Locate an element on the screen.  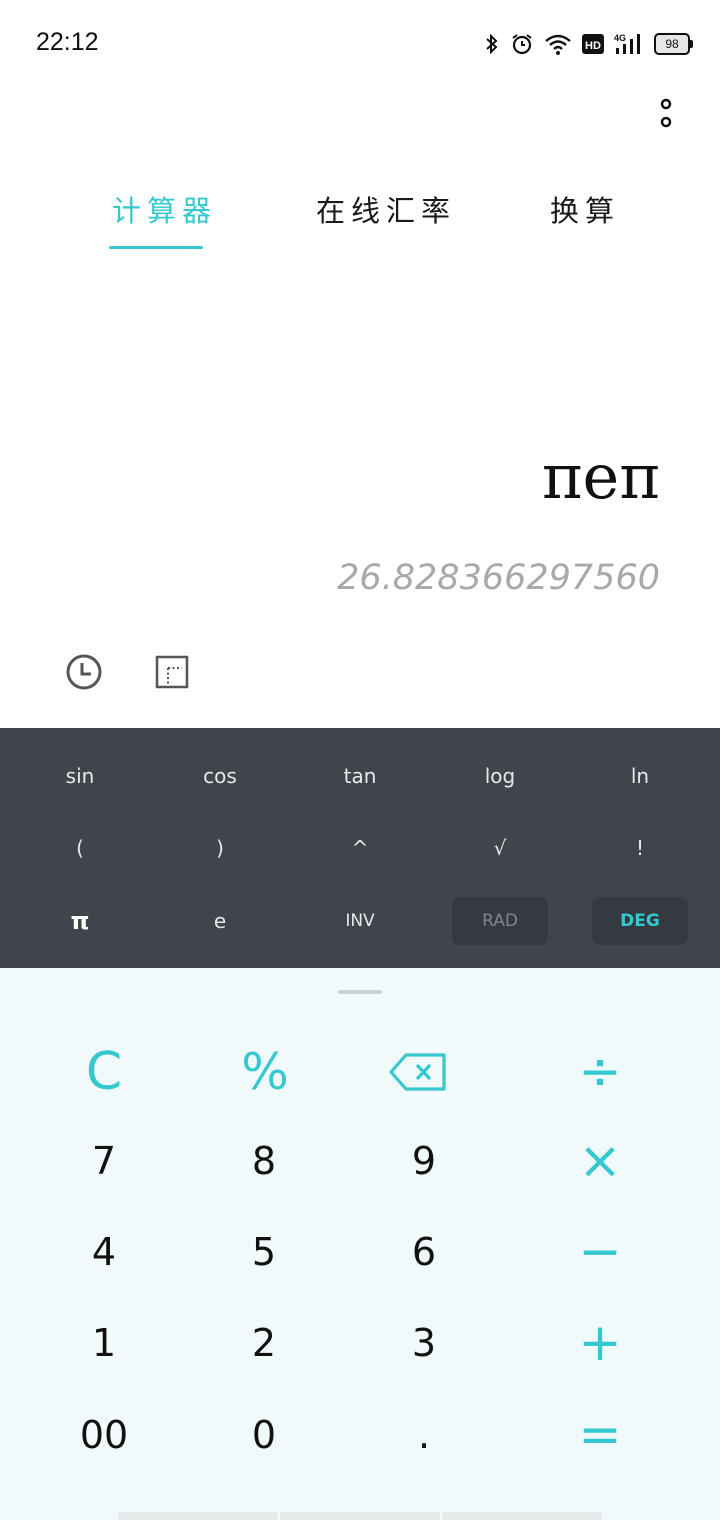
tab-conversion: 换算 is located at coordinates (585, 209).